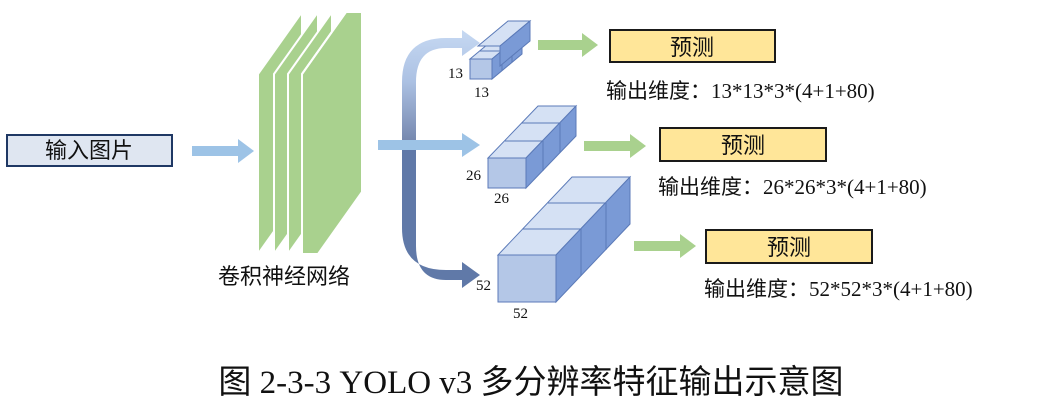 The width and height of the screenshot is (1062, 405). I want to click on size-label-26-bottom: 26, so click(502, 199).